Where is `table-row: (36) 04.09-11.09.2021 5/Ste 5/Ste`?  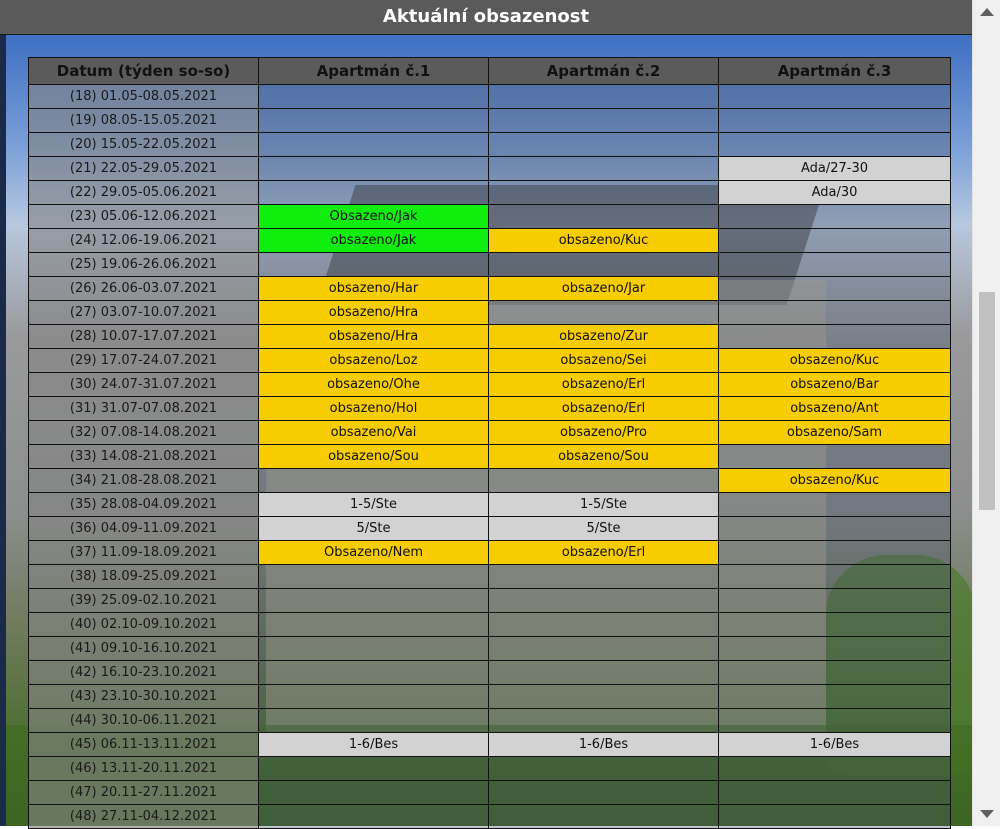 table-row: (36) 04.09-11.09.2021 5/Ste 5/Ste is located at coordinates (489, 528).